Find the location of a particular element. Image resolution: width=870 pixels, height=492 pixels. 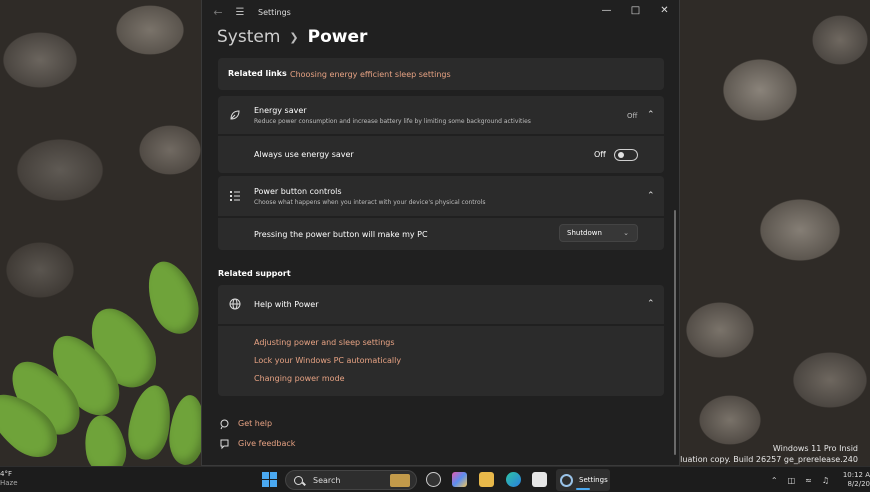

get-help-link: Get help is located at coordinates (255, 423).